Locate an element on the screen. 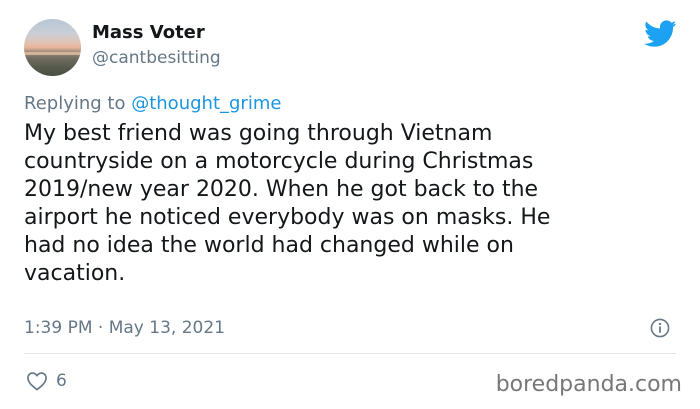 This screenshot has width=700, height=409. divider is located at coordinates (350, 353).